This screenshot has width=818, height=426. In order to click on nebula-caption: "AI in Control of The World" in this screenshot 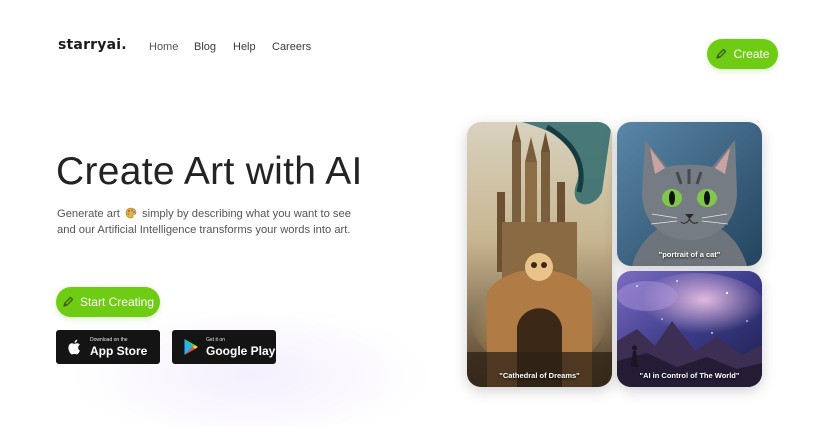, I will do `click(689, 375)`.